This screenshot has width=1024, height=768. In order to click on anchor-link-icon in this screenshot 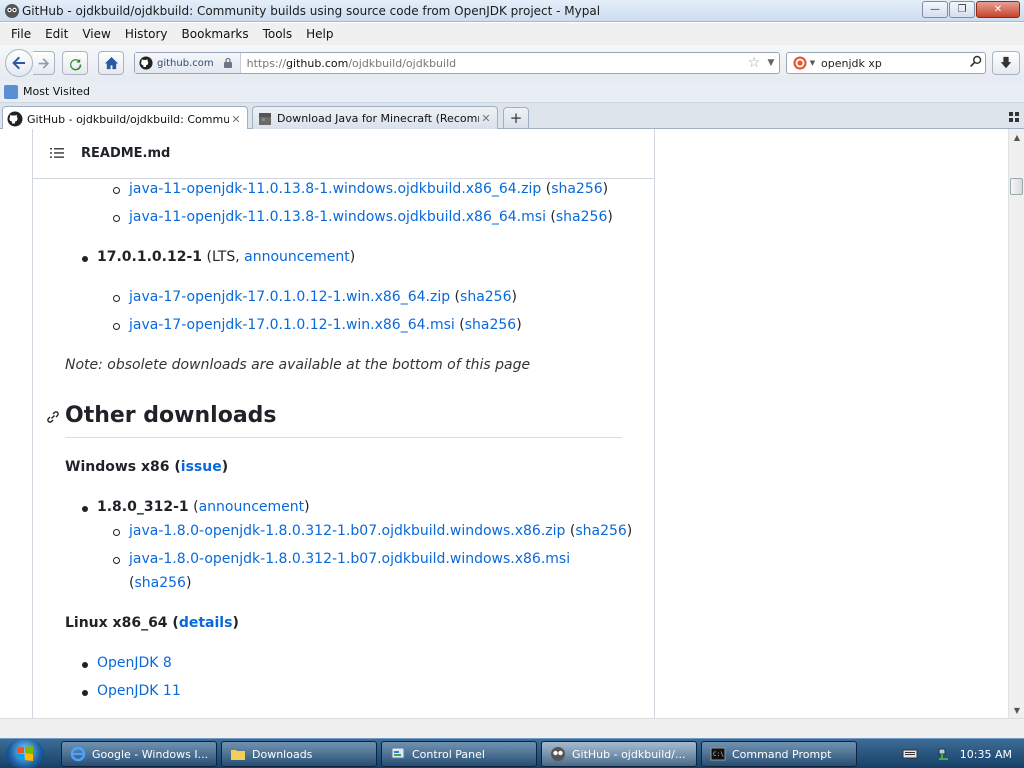, I will do `click(53, 417)`.